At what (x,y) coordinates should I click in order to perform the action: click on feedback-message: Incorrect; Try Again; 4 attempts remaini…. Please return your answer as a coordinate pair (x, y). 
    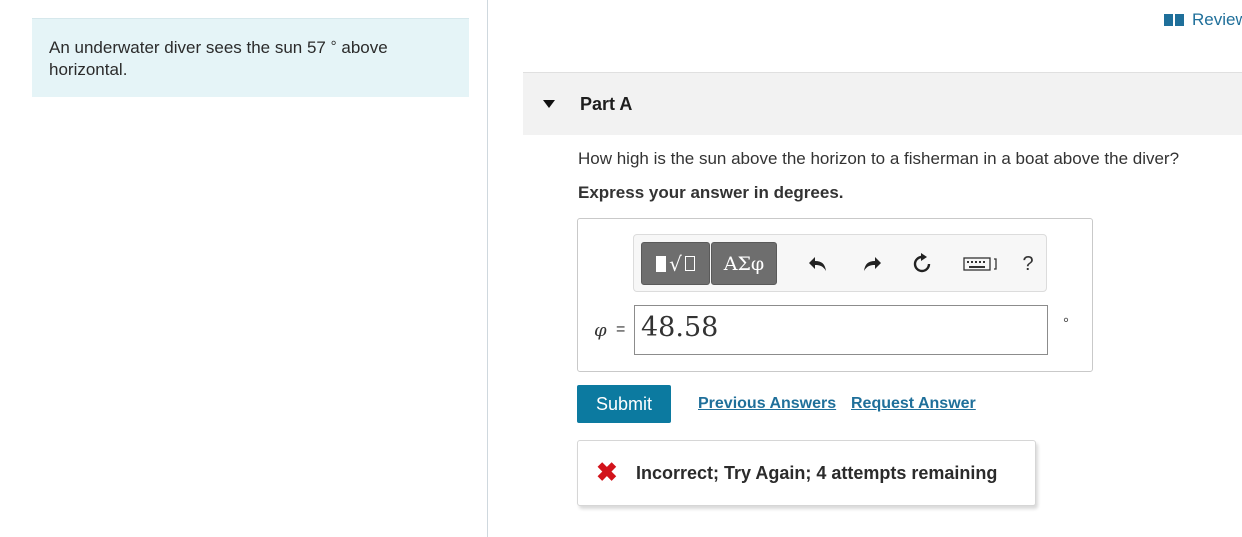
    Looking at the image, I should click on (817, 473).